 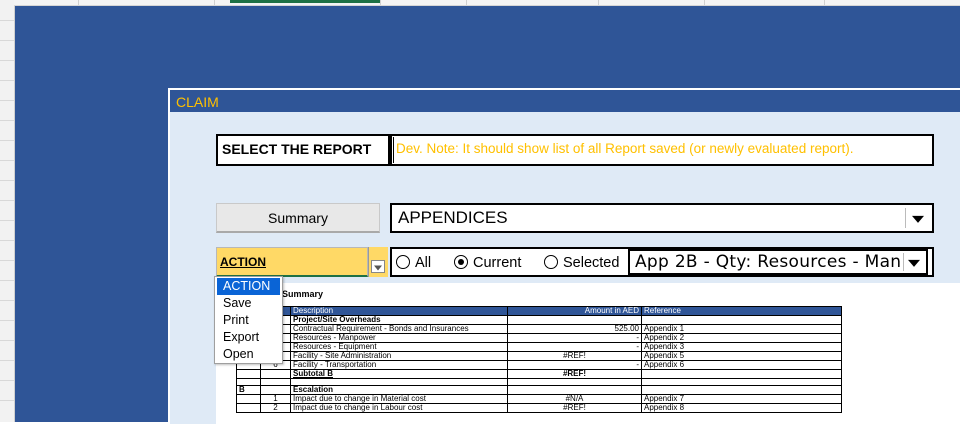 What do you see at coordinates (574, 311) in the screenshot?
I see `column-header: Amount in AED` at bounding box center [574, 311].